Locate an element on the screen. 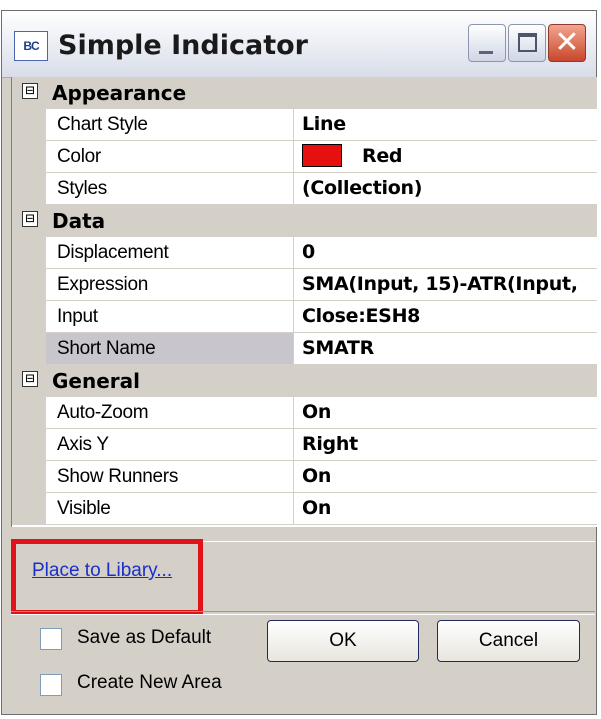 This screenshot has width=601, height=719. property-name-cell: Expression is located at coordinates (170, 284).